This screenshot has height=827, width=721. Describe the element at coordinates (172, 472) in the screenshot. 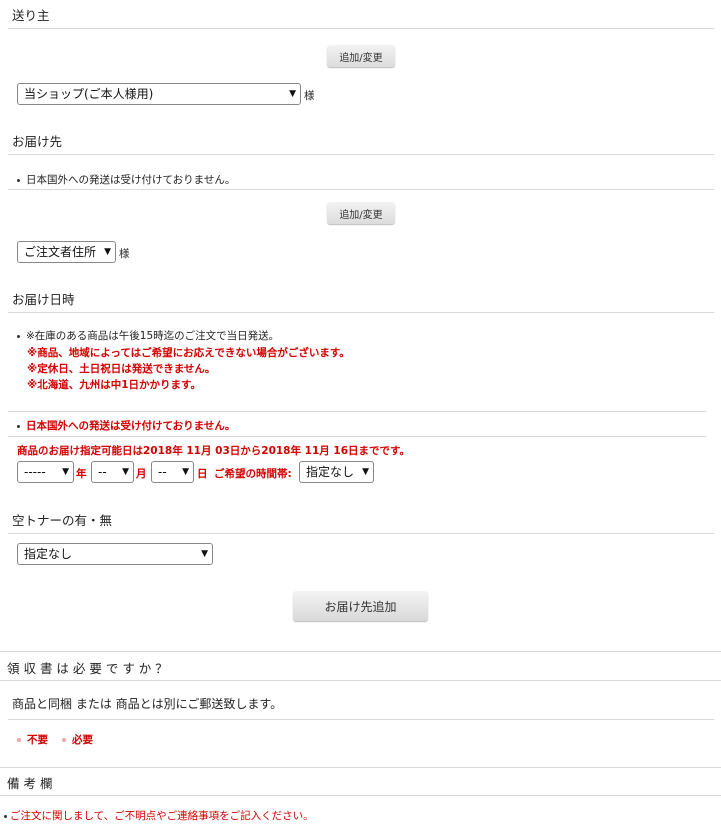

I see `day-select: -- ▼` at that location.